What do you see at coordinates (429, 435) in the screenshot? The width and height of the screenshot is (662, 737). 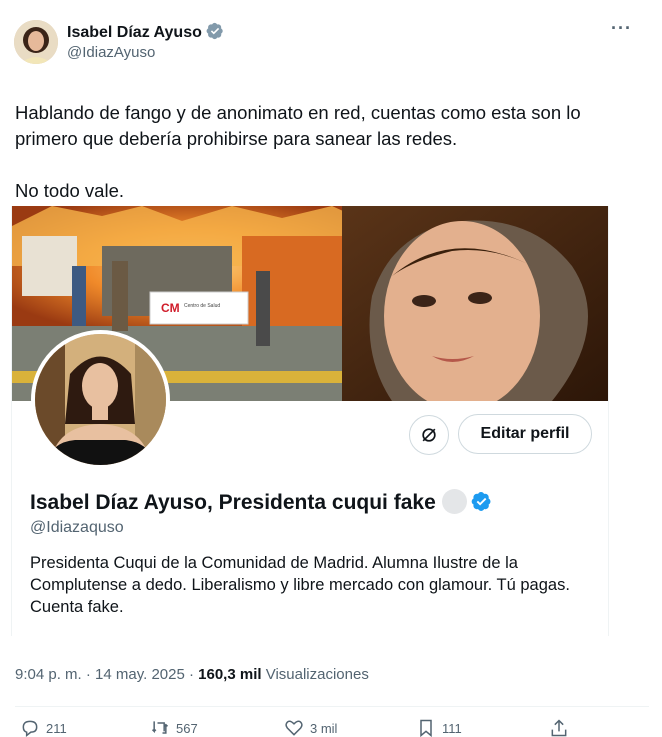 I see `link-icon` at bounding box center [429, 435].